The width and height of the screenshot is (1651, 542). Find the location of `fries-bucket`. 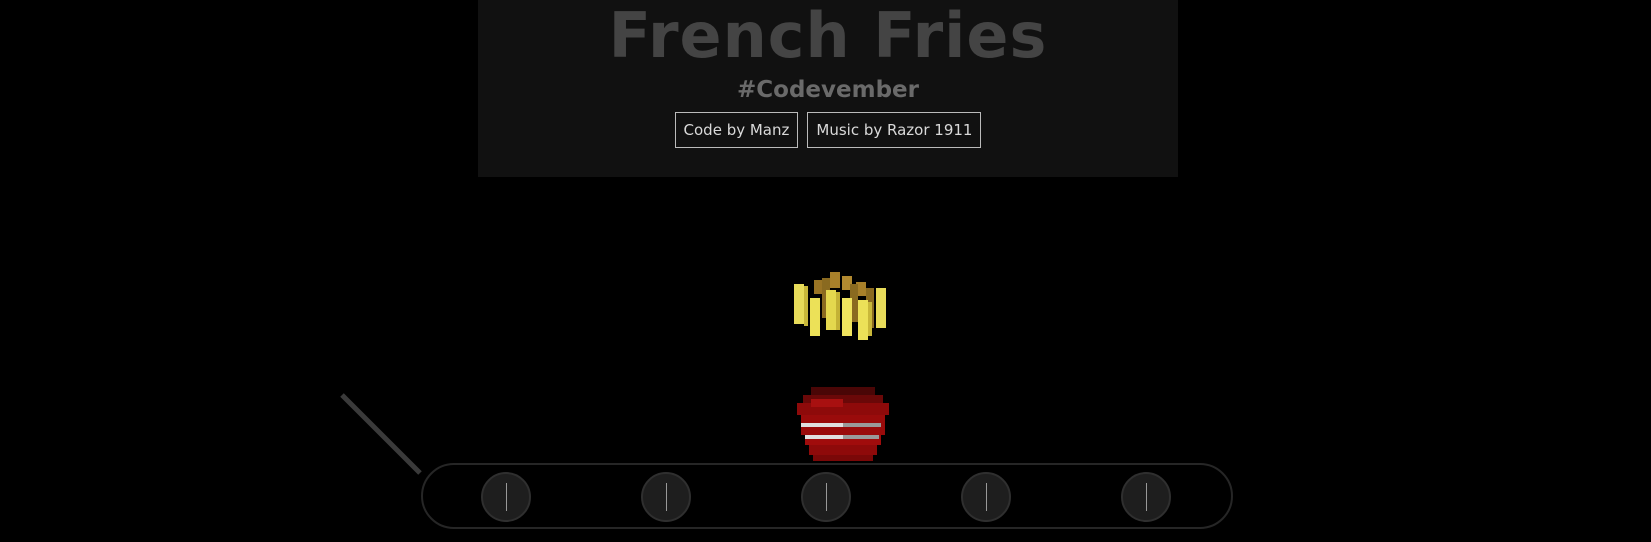

fries-bucket is located at coordinates (843, 424).